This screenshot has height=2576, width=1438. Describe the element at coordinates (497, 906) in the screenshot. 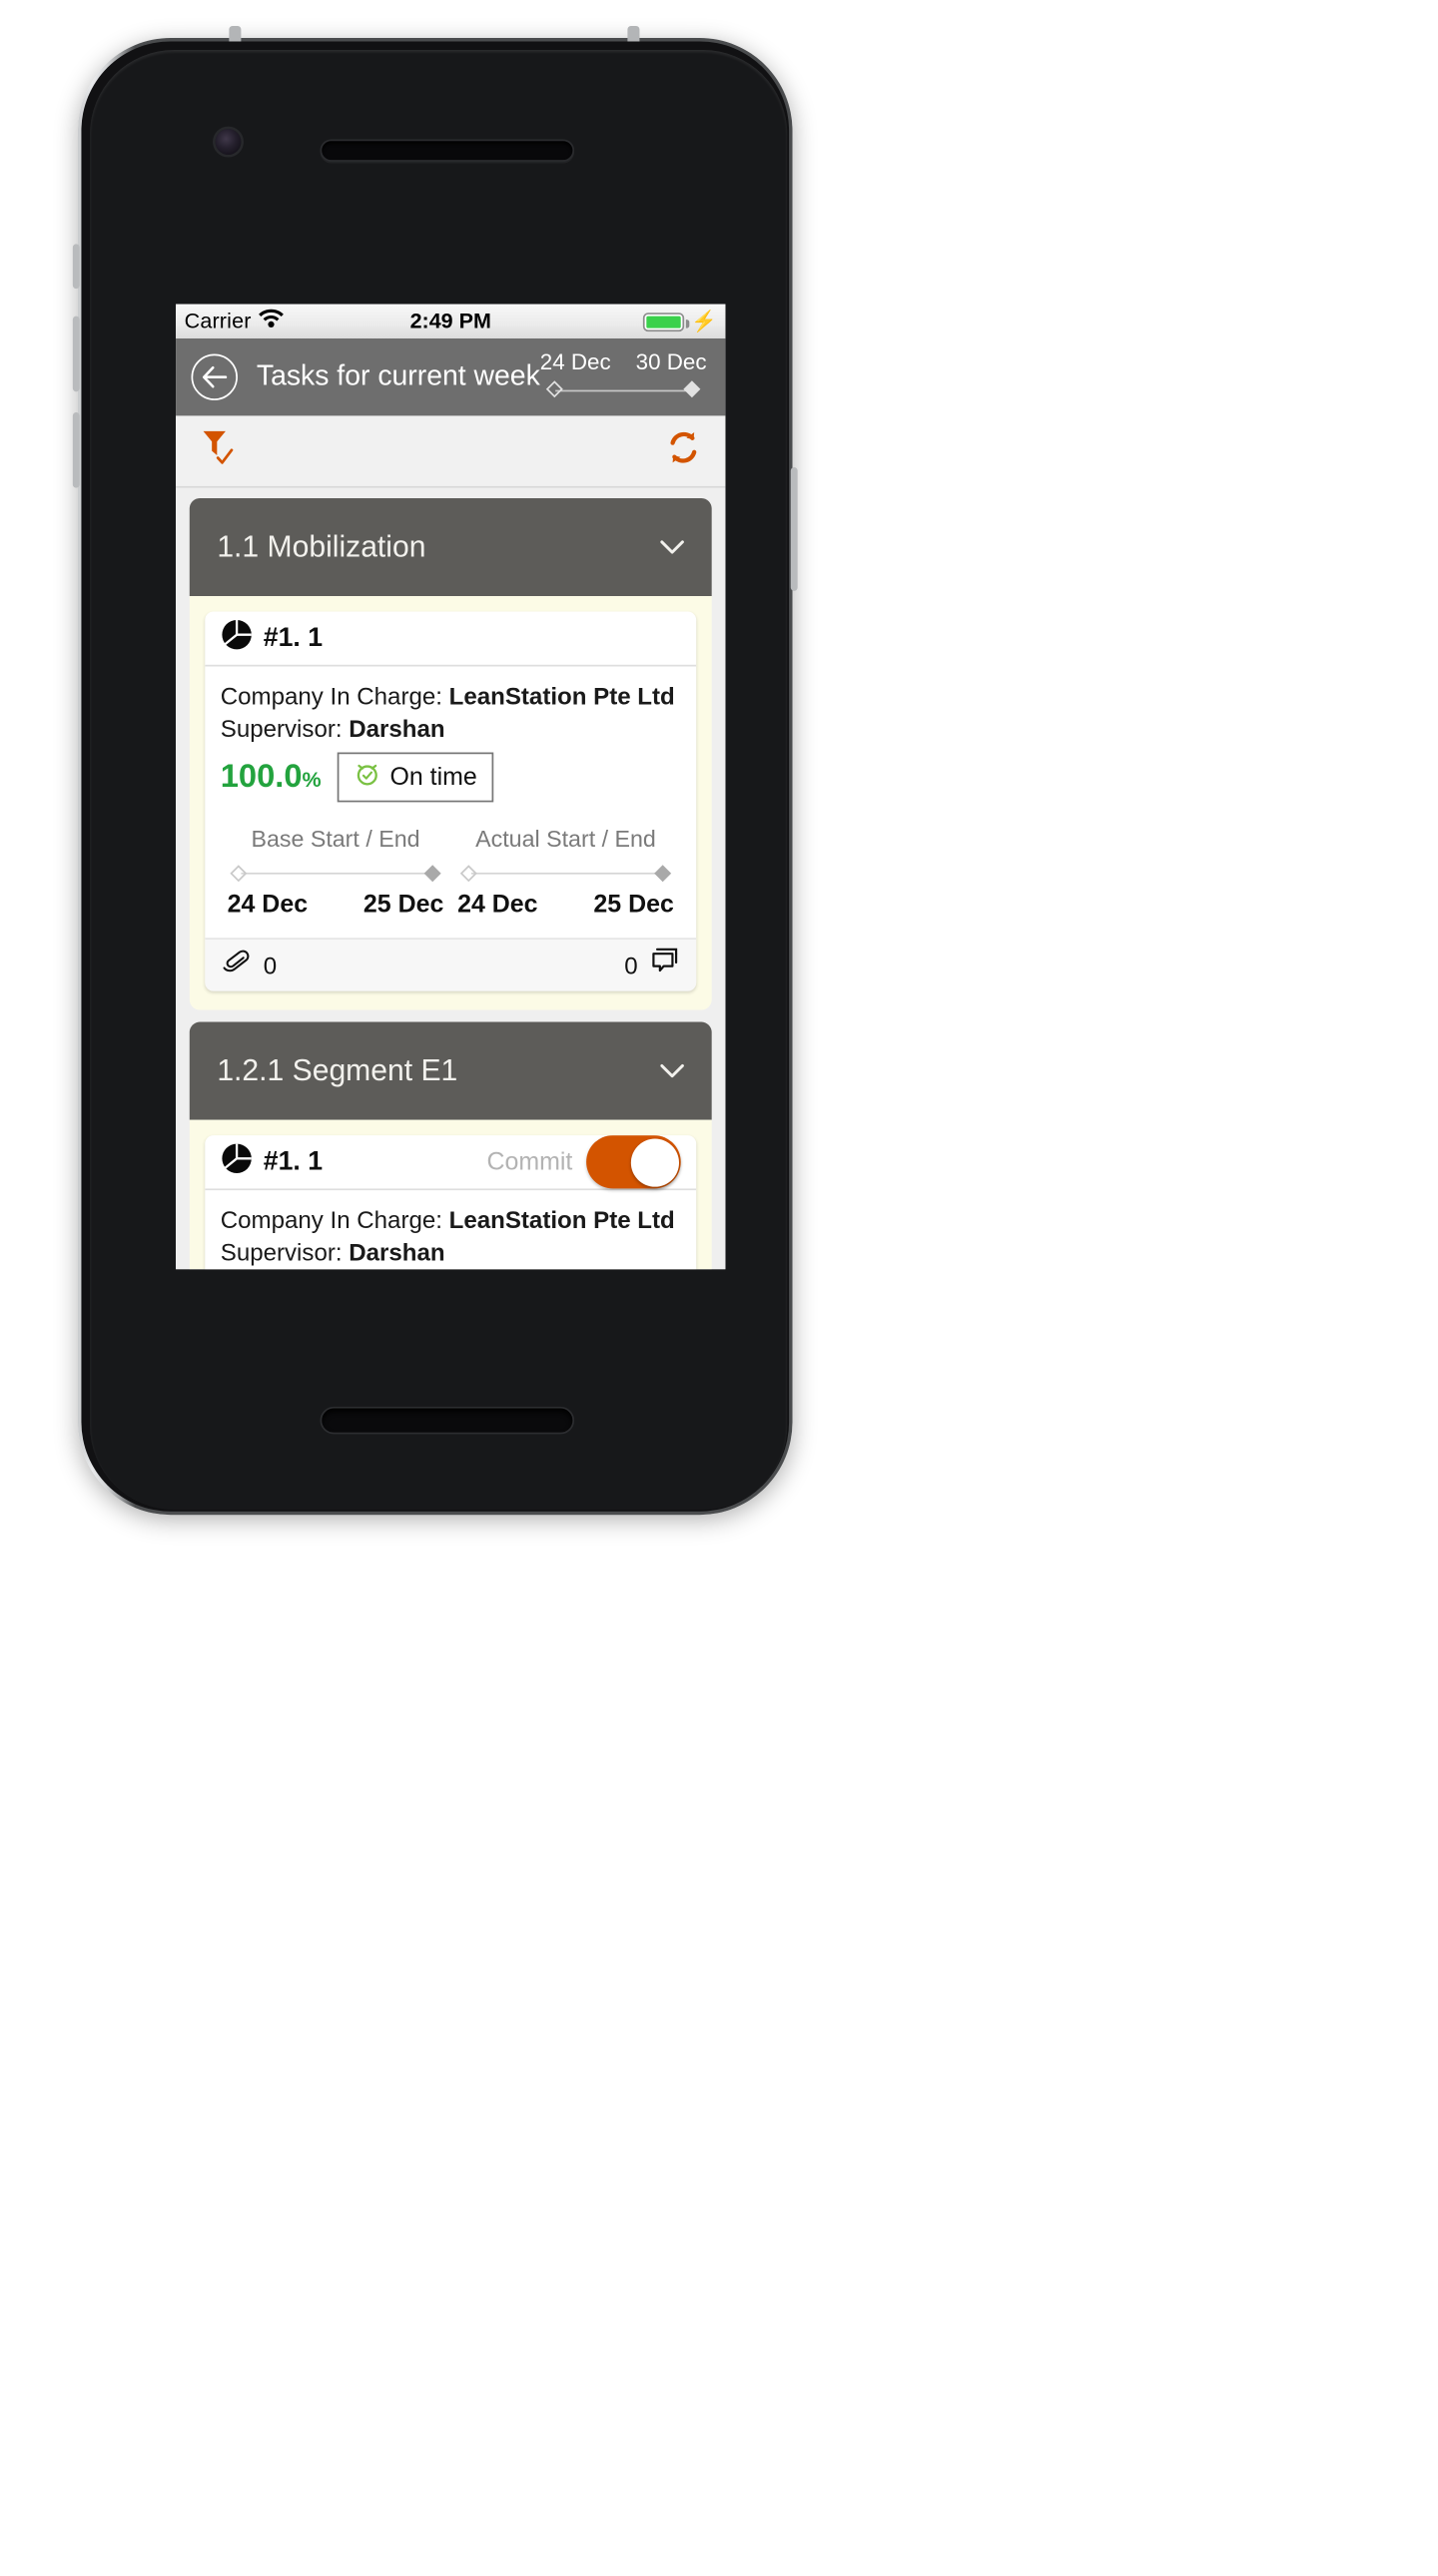

I see `actual-start-date: 24 Dec` at that location.